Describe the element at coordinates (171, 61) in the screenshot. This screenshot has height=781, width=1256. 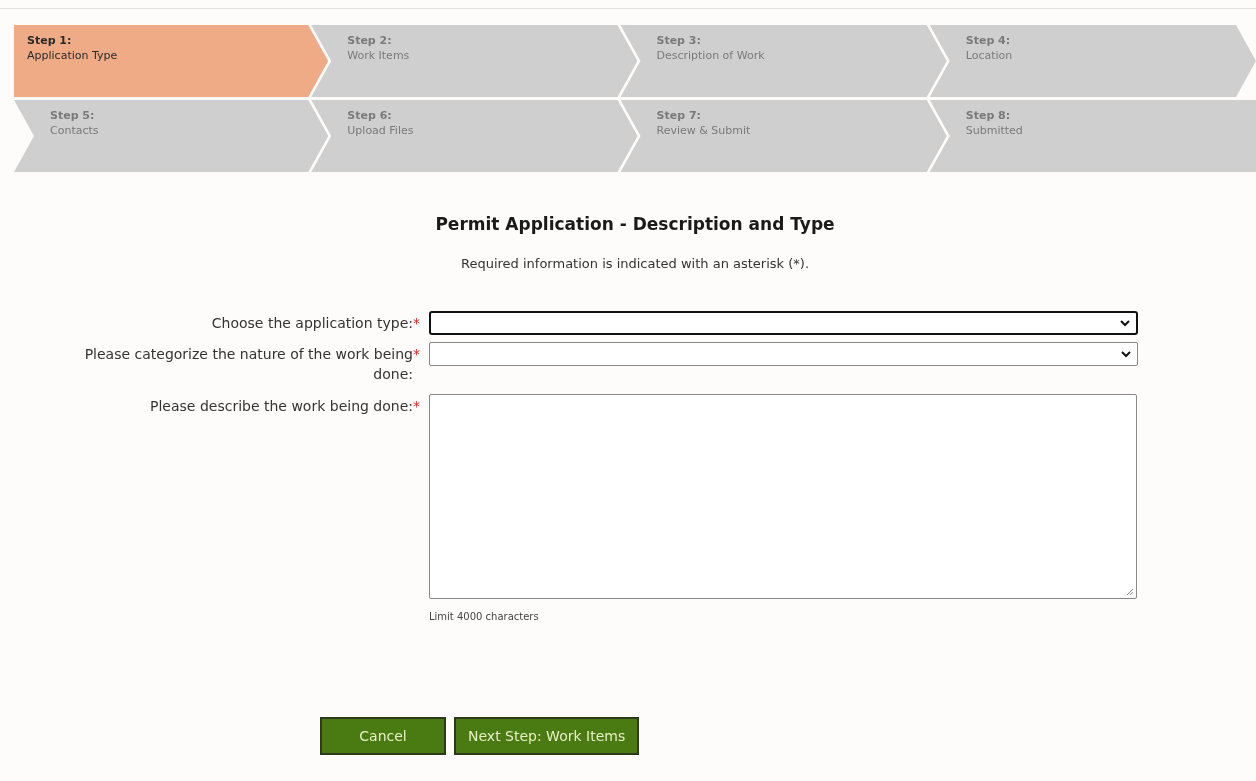
I see `step-tab: Step 1: Application Type` at that location.